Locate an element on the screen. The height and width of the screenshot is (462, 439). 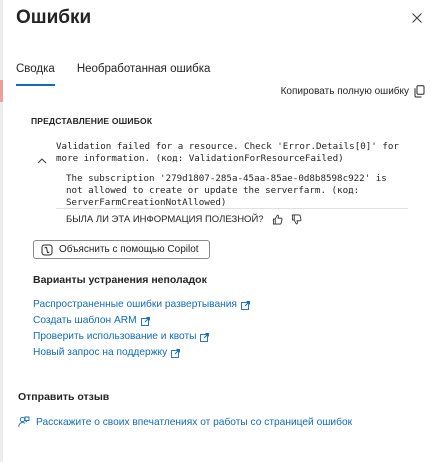
person-feedback-icon is located at coordinates (24, 422).